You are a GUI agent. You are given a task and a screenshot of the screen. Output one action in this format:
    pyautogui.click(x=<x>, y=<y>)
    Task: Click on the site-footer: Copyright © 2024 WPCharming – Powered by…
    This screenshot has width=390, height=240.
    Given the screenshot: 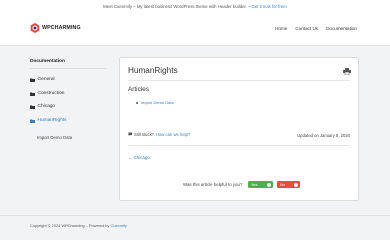 What is the action you would take?
    pyautogui.click(x=78, y=225)
    